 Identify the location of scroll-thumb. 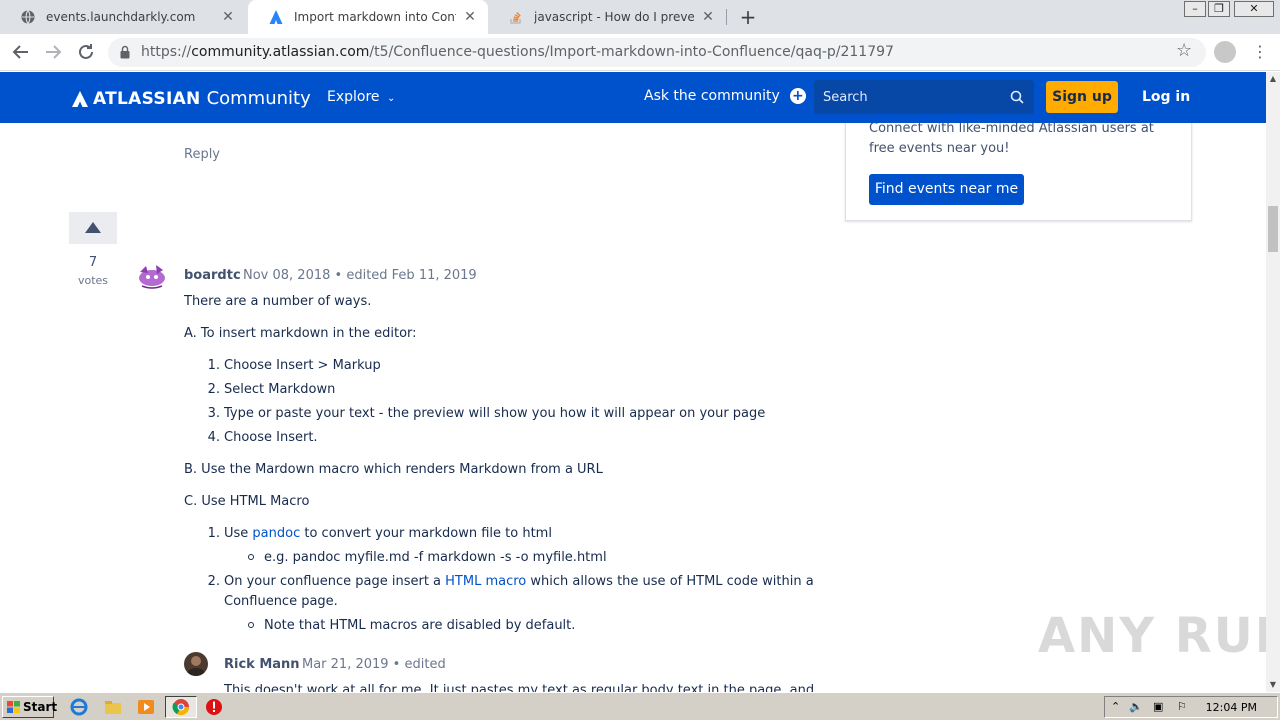
(1273, 229).